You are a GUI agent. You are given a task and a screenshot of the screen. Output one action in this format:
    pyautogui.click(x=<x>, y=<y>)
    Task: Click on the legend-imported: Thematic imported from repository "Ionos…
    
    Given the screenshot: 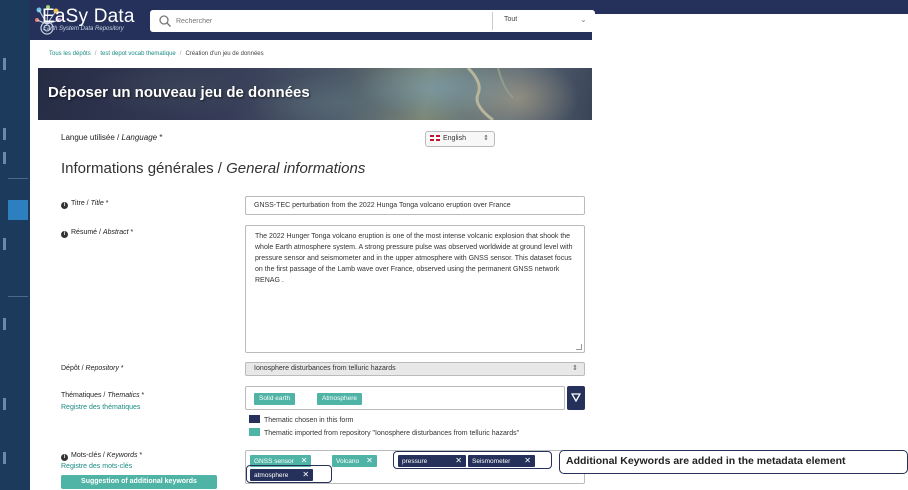 What is the action you would take?
    pyautogui.click(x=384, y=432)
    